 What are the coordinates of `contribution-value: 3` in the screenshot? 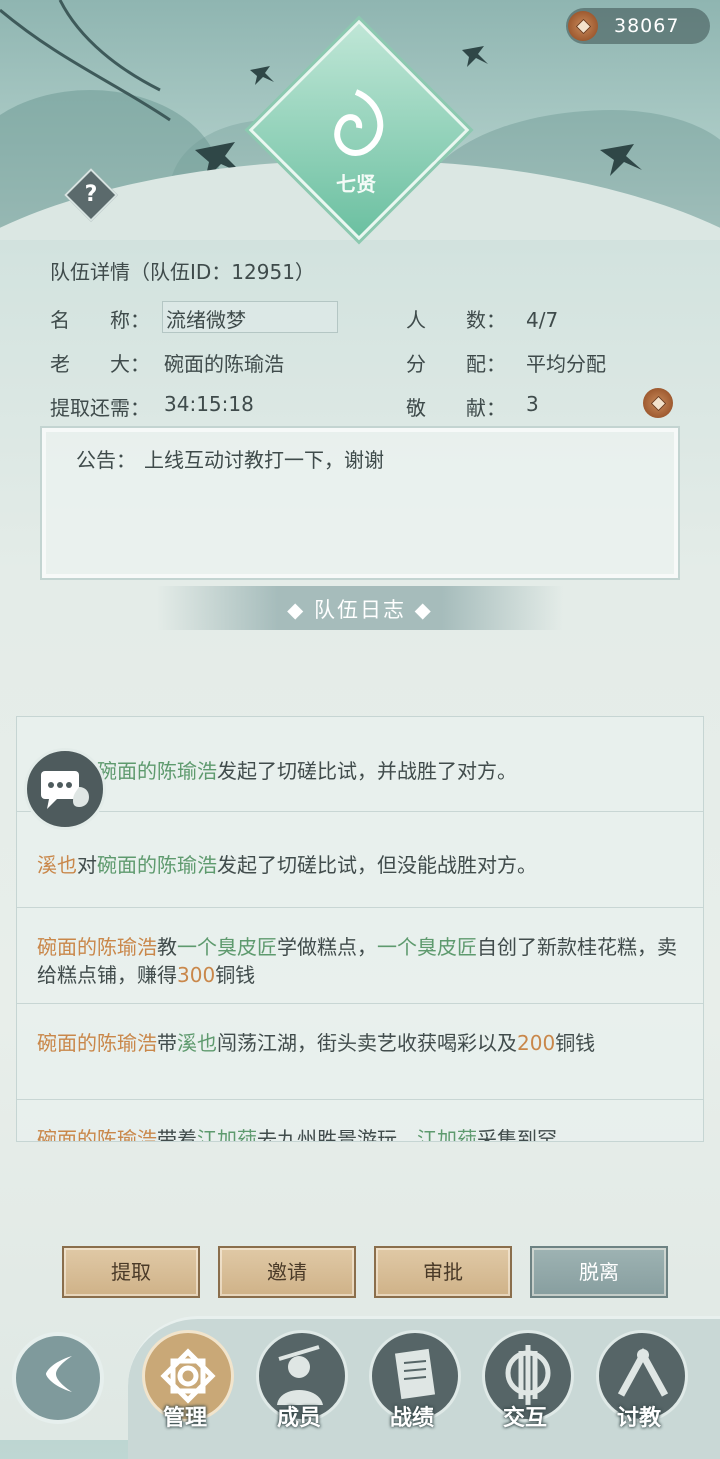 It's located at (532, 404).